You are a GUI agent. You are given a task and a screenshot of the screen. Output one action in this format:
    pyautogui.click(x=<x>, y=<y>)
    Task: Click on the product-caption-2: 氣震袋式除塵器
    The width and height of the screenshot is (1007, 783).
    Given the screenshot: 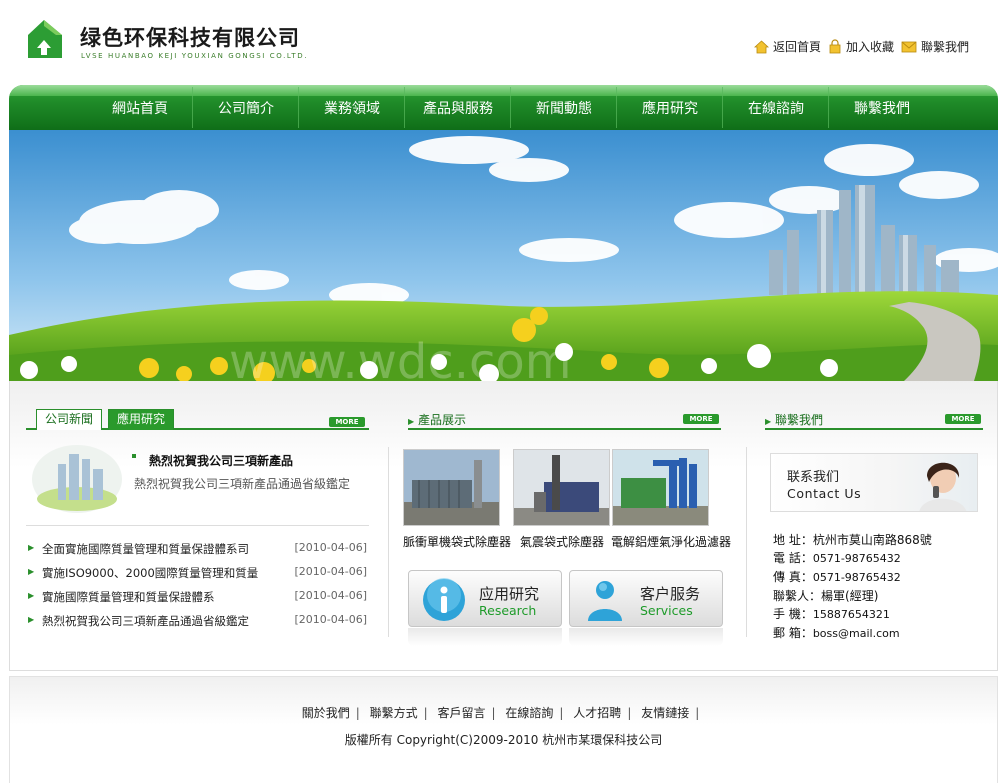 What is the action you would take?
    pyautogui.click(x=562, y=541)
    